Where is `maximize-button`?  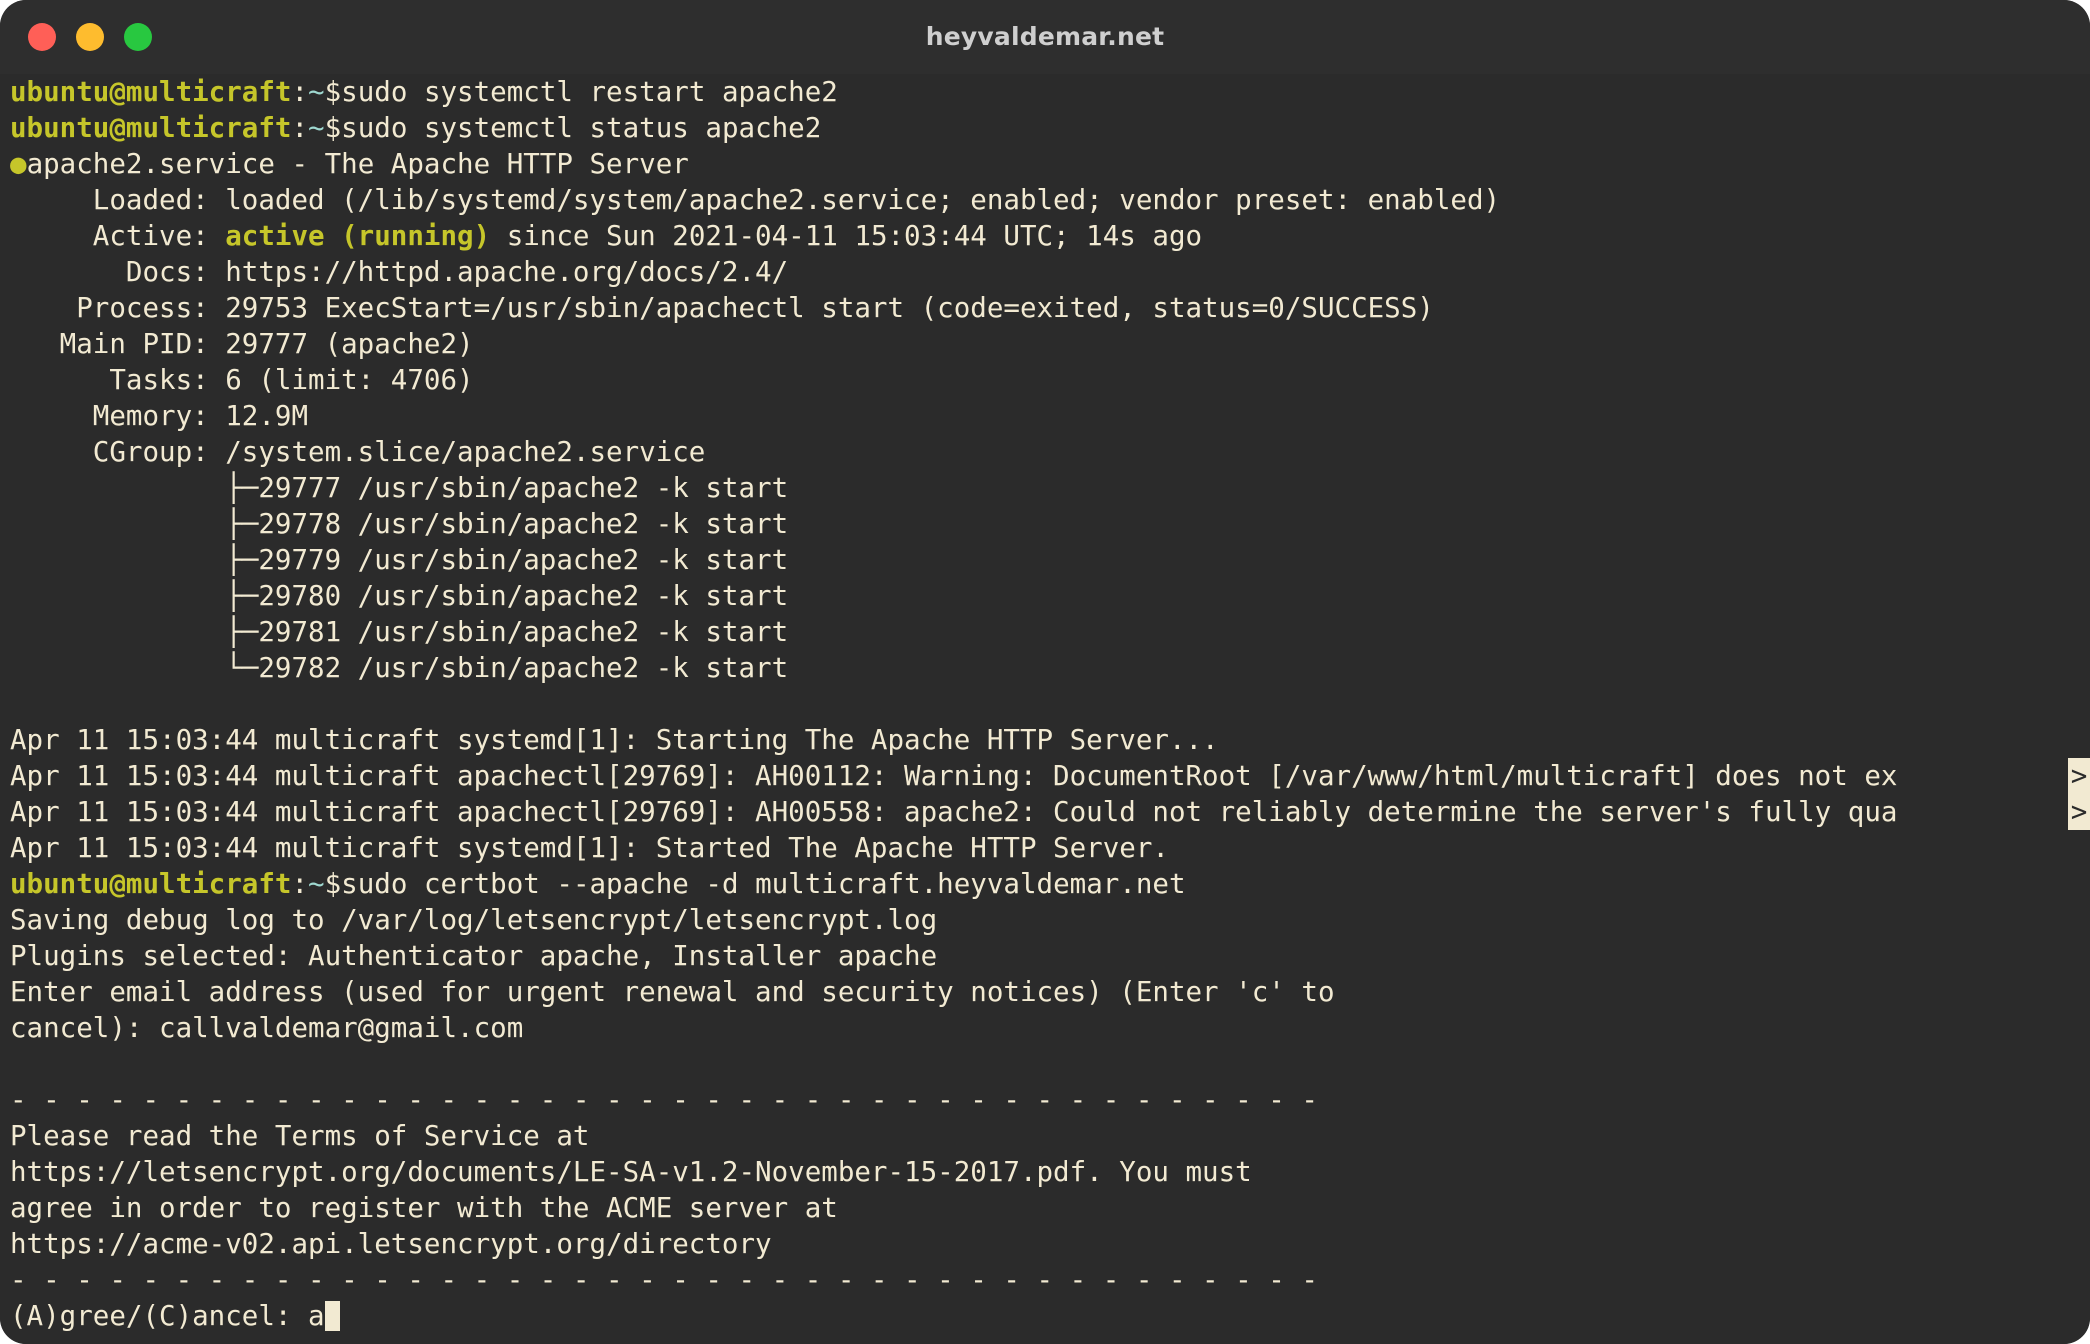 maximize-button is located at coordinates (138, 37).